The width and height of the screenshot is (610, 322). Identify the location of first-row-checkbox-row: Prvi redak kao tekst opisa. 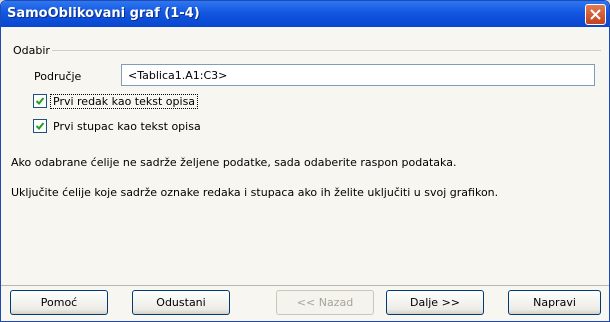
(116, 101).